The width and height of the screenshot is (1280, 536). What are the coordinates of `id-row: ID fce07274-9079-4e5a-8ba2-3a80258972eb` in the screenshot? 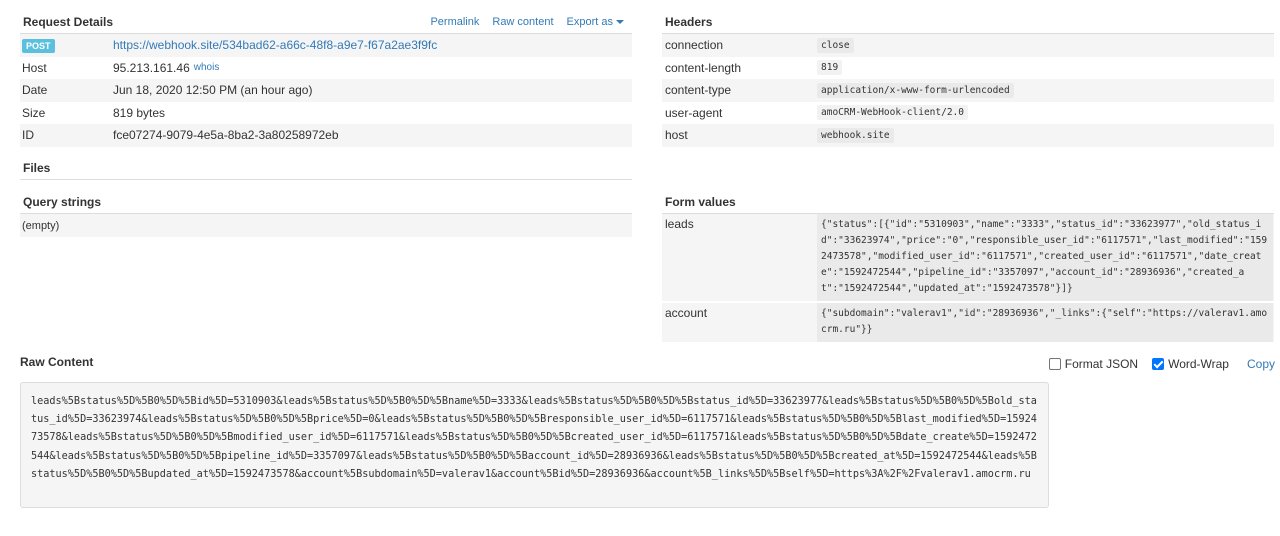 It's located at (326, 135).